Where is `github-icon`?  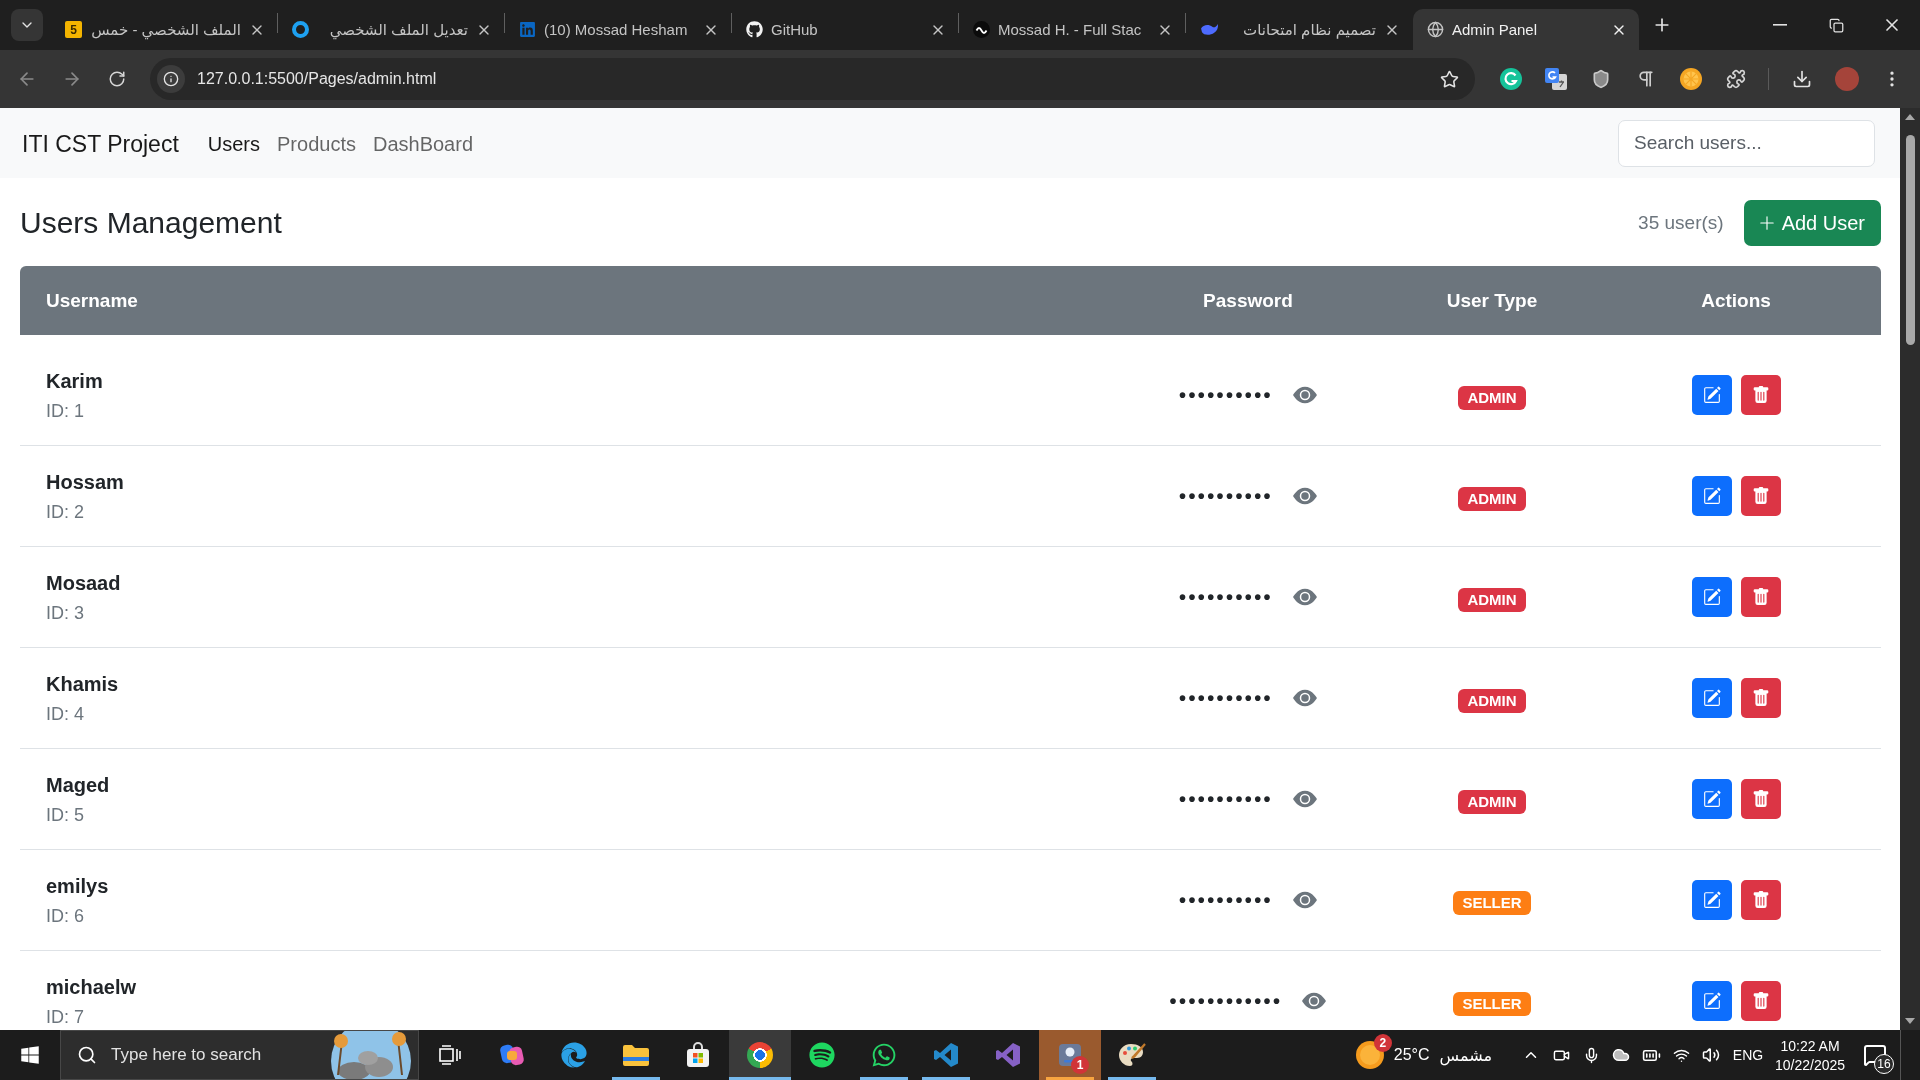
github-icon is located at coordinates (754, 29).